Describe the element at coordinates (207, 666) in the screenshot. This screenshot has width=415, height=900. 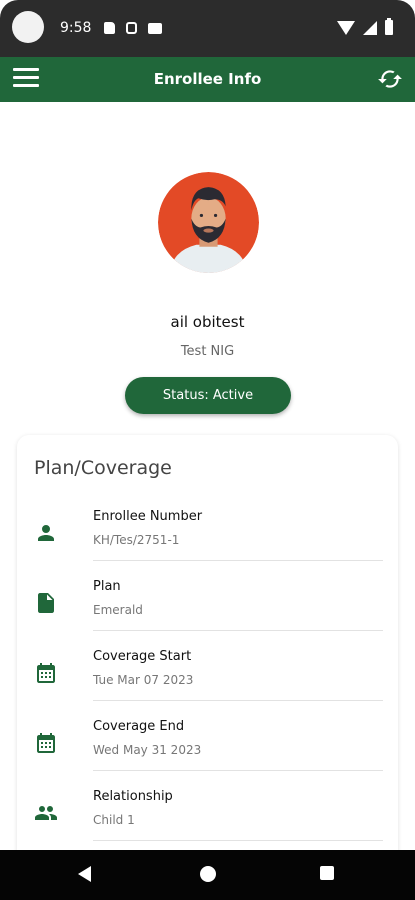
I see `list-item-coverage-start: Coverage Start Tue Mar 07 2023` at that location.